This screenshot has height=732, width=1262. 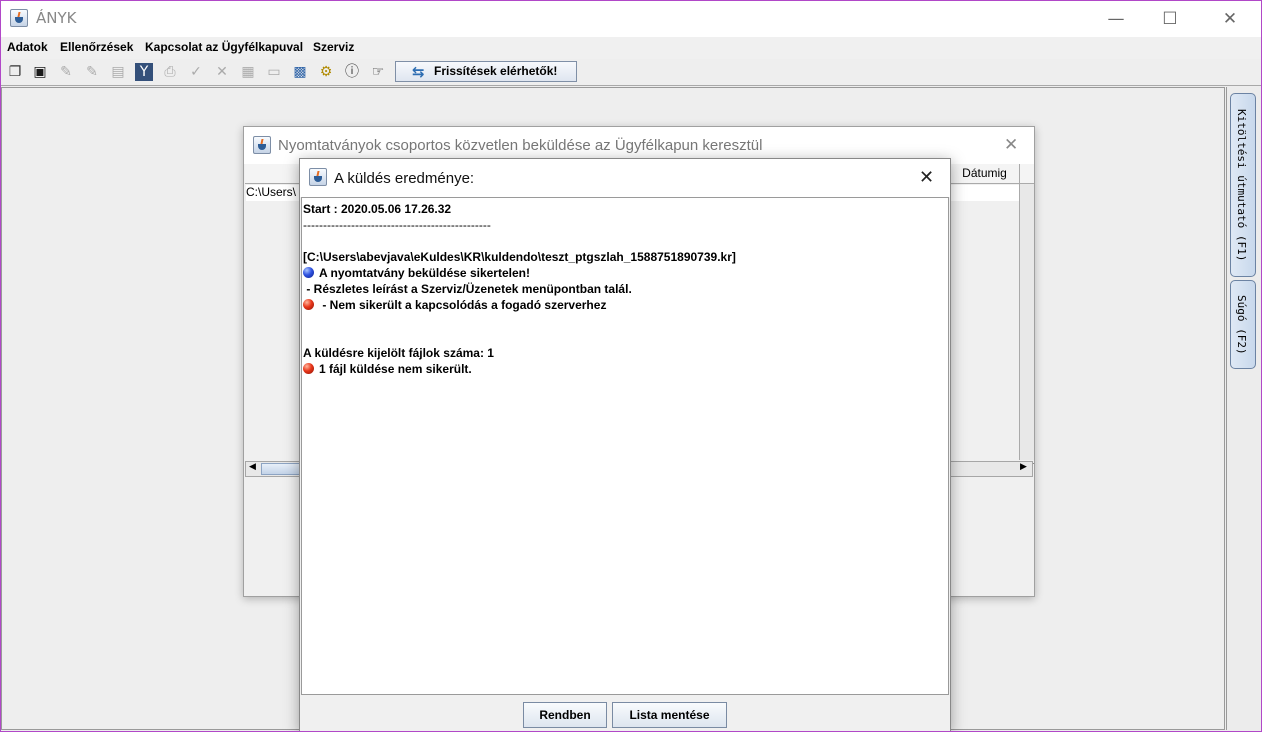 I want to click on pointer-hand-icon: ☞, so click(x=378, y=72).